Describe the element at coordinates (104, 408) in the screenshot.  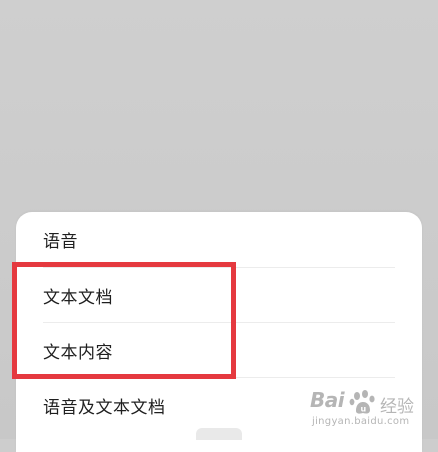
I see `option-voice-and-text-document-label: 语音及文本文档` at that location.